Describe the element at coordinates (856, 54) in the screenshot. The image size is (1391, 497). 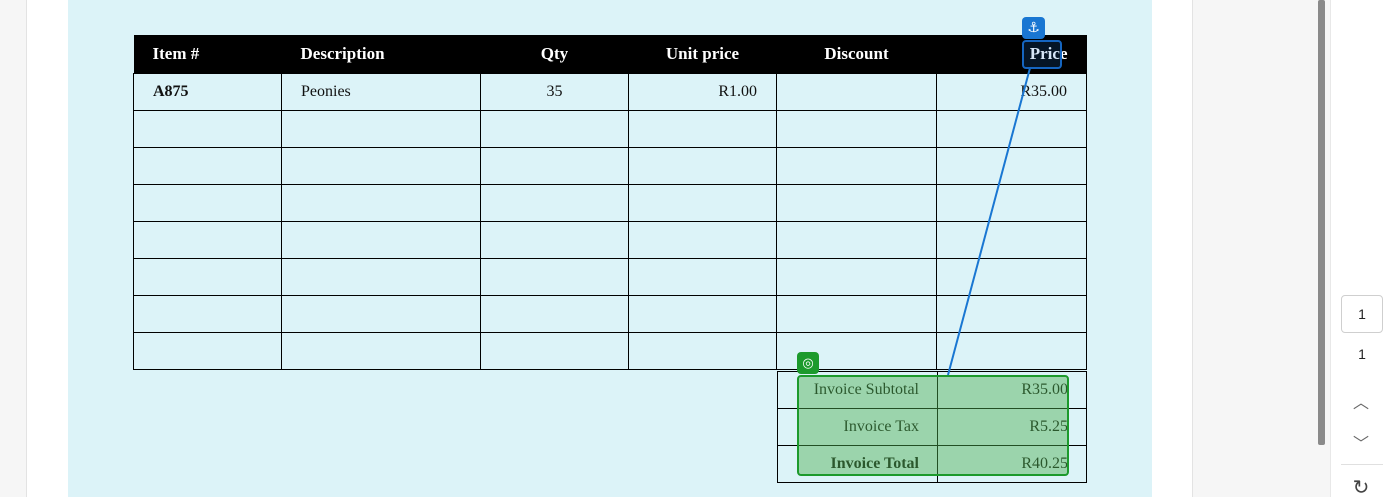
I see `header-discount: Discount` at that location.